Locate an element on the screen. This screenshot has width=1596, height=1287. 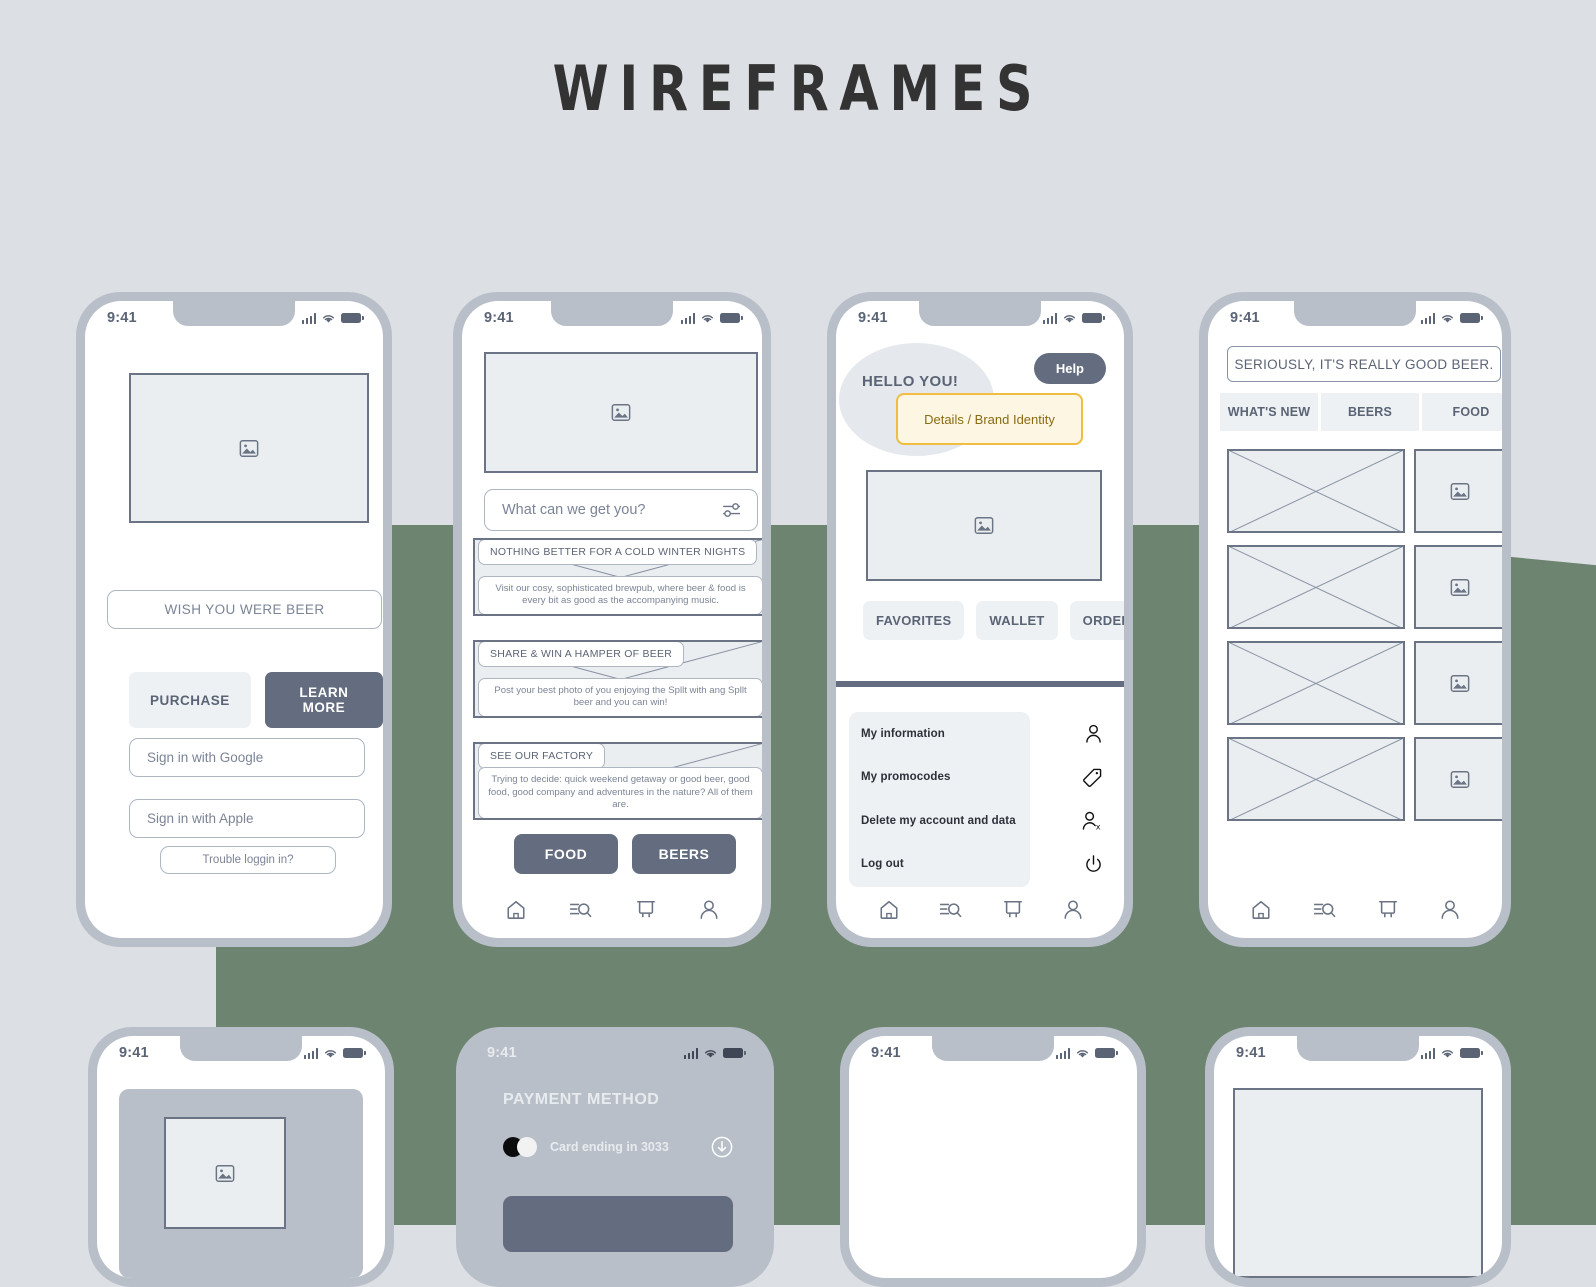
tab-whats-new: WHAT'S NEW is located at coordinates (1269, 412).